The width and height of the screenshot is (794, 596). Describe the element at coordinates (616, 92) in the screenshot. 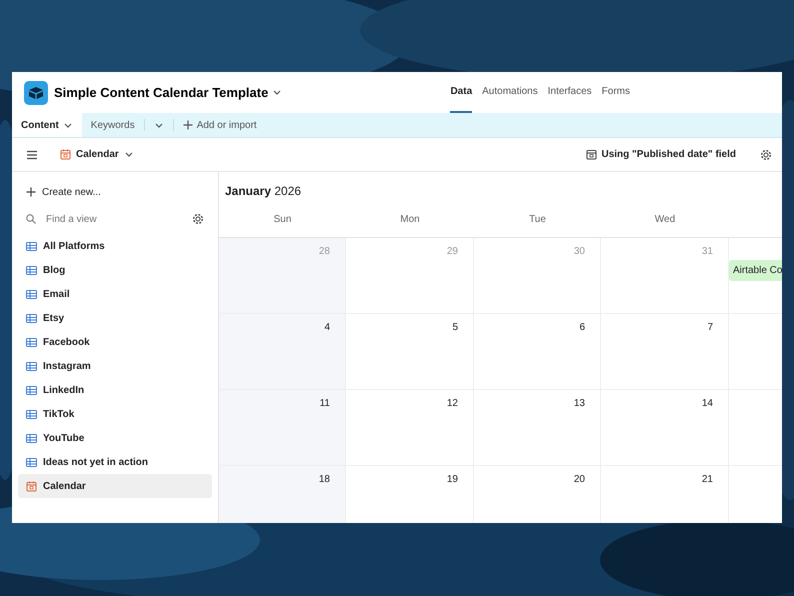

I see `top-nav-tab: Forms` at that location.